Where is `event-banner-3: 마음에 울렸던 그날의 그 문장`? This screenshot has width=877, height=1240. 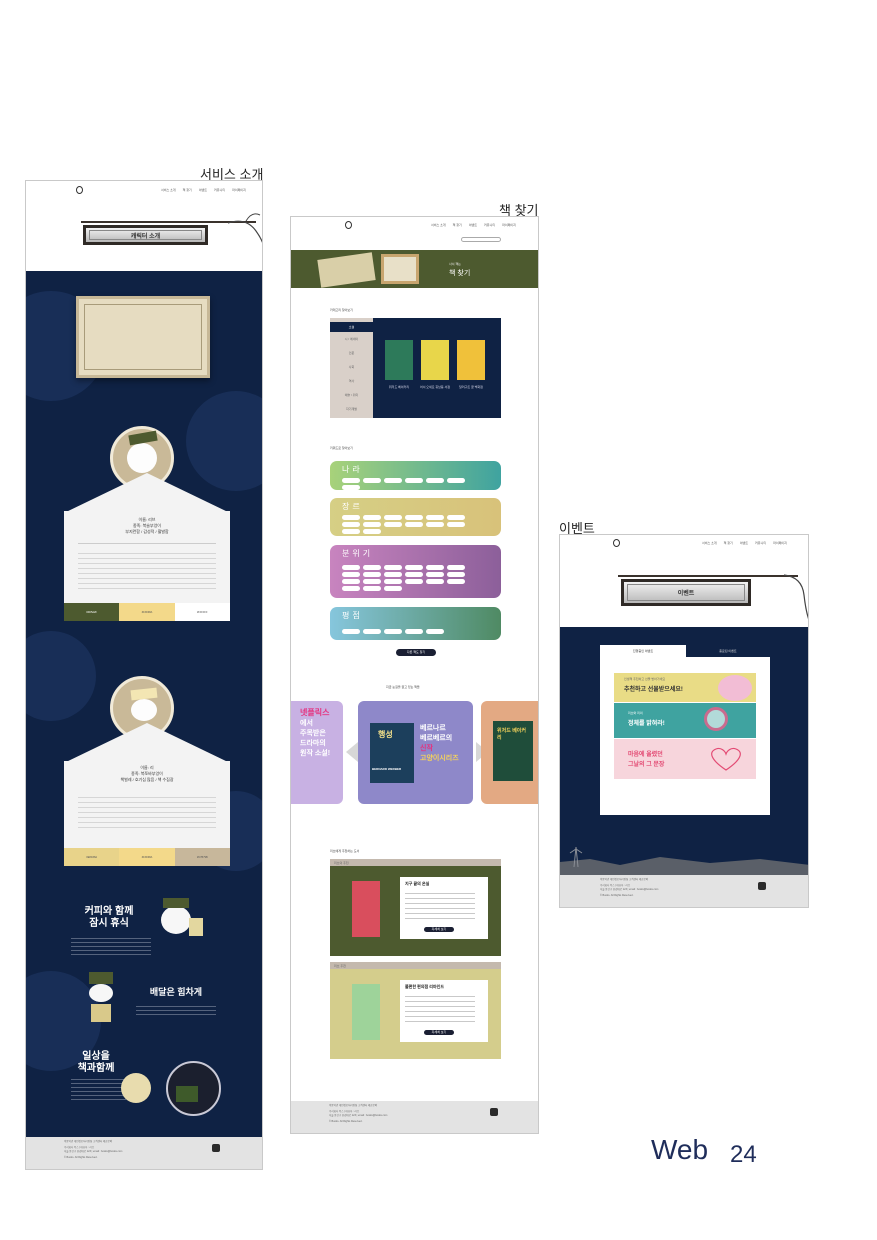
event-banner-3: 마음에 울렸던 그날의 그 문장 is located at coordinates (685, 759).